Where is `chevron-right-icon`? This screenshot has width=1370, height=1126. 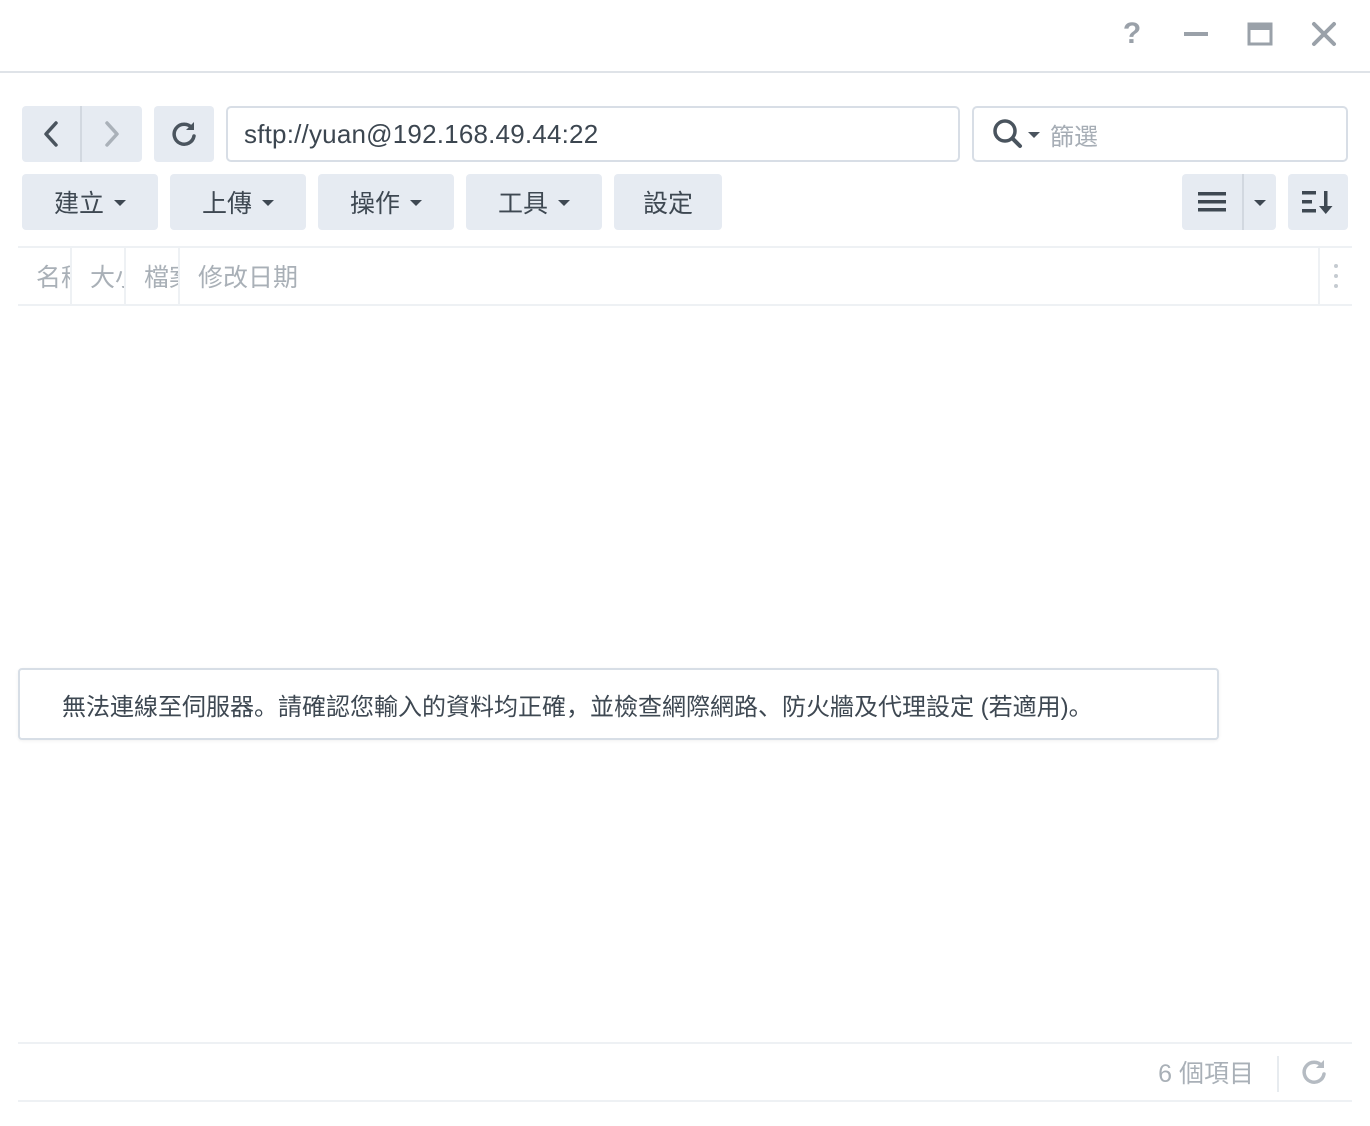
chevron-right-icon is located at coordinates (112, 134).